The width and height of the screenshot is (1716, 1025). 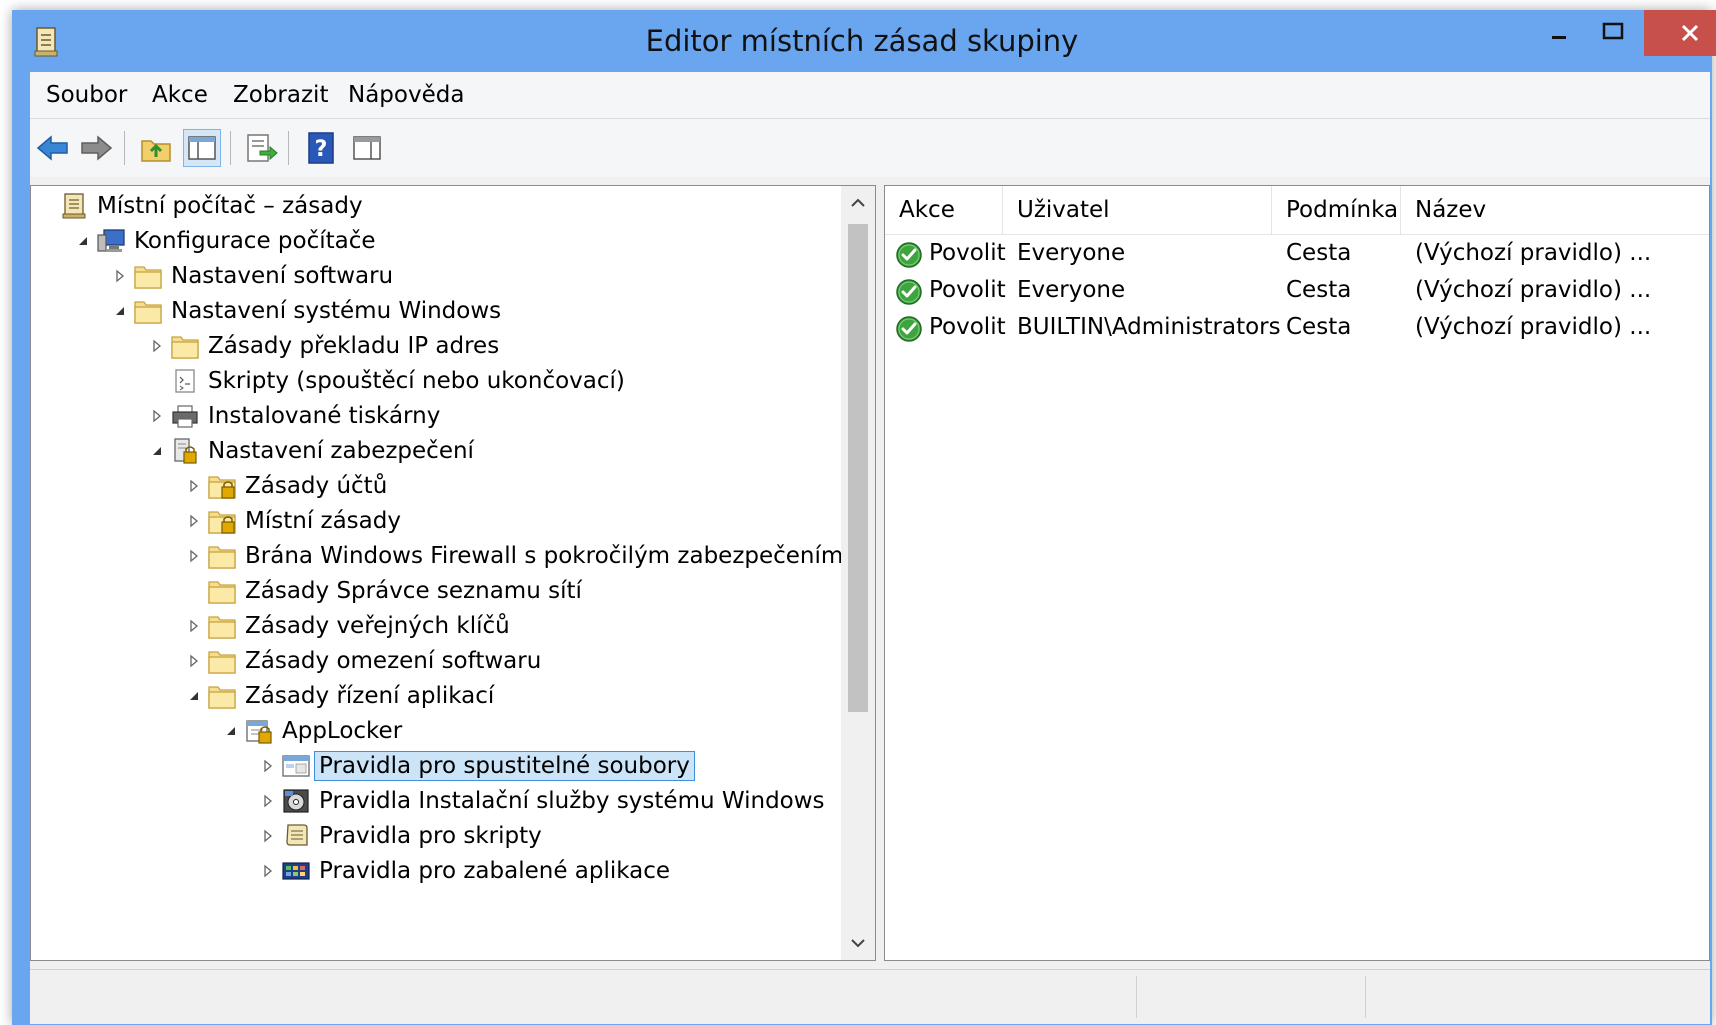 I want to click on list-header: Akce Uživatel Podmínka Název, so click(x=1297, y=210).